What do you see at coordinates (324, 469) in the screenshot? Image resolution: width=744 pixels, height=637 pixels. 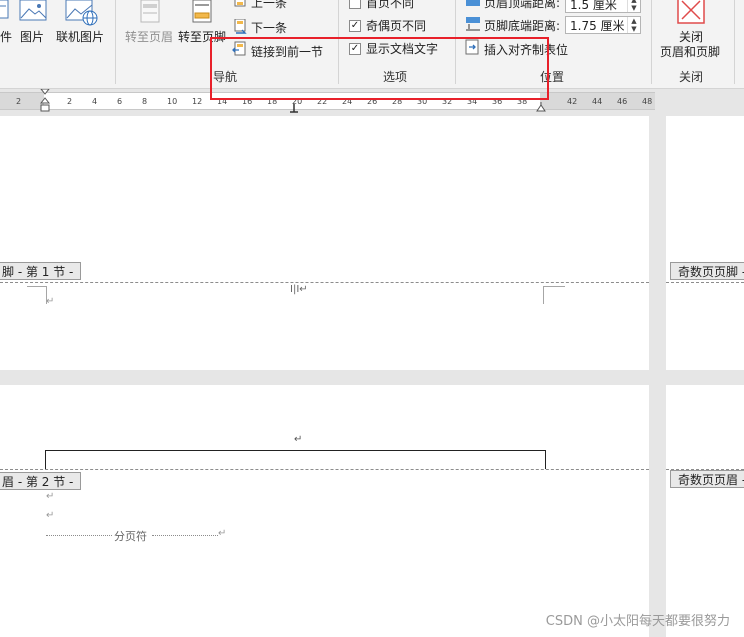 I see `header-boundary-line` at bounding box center [324, 469].